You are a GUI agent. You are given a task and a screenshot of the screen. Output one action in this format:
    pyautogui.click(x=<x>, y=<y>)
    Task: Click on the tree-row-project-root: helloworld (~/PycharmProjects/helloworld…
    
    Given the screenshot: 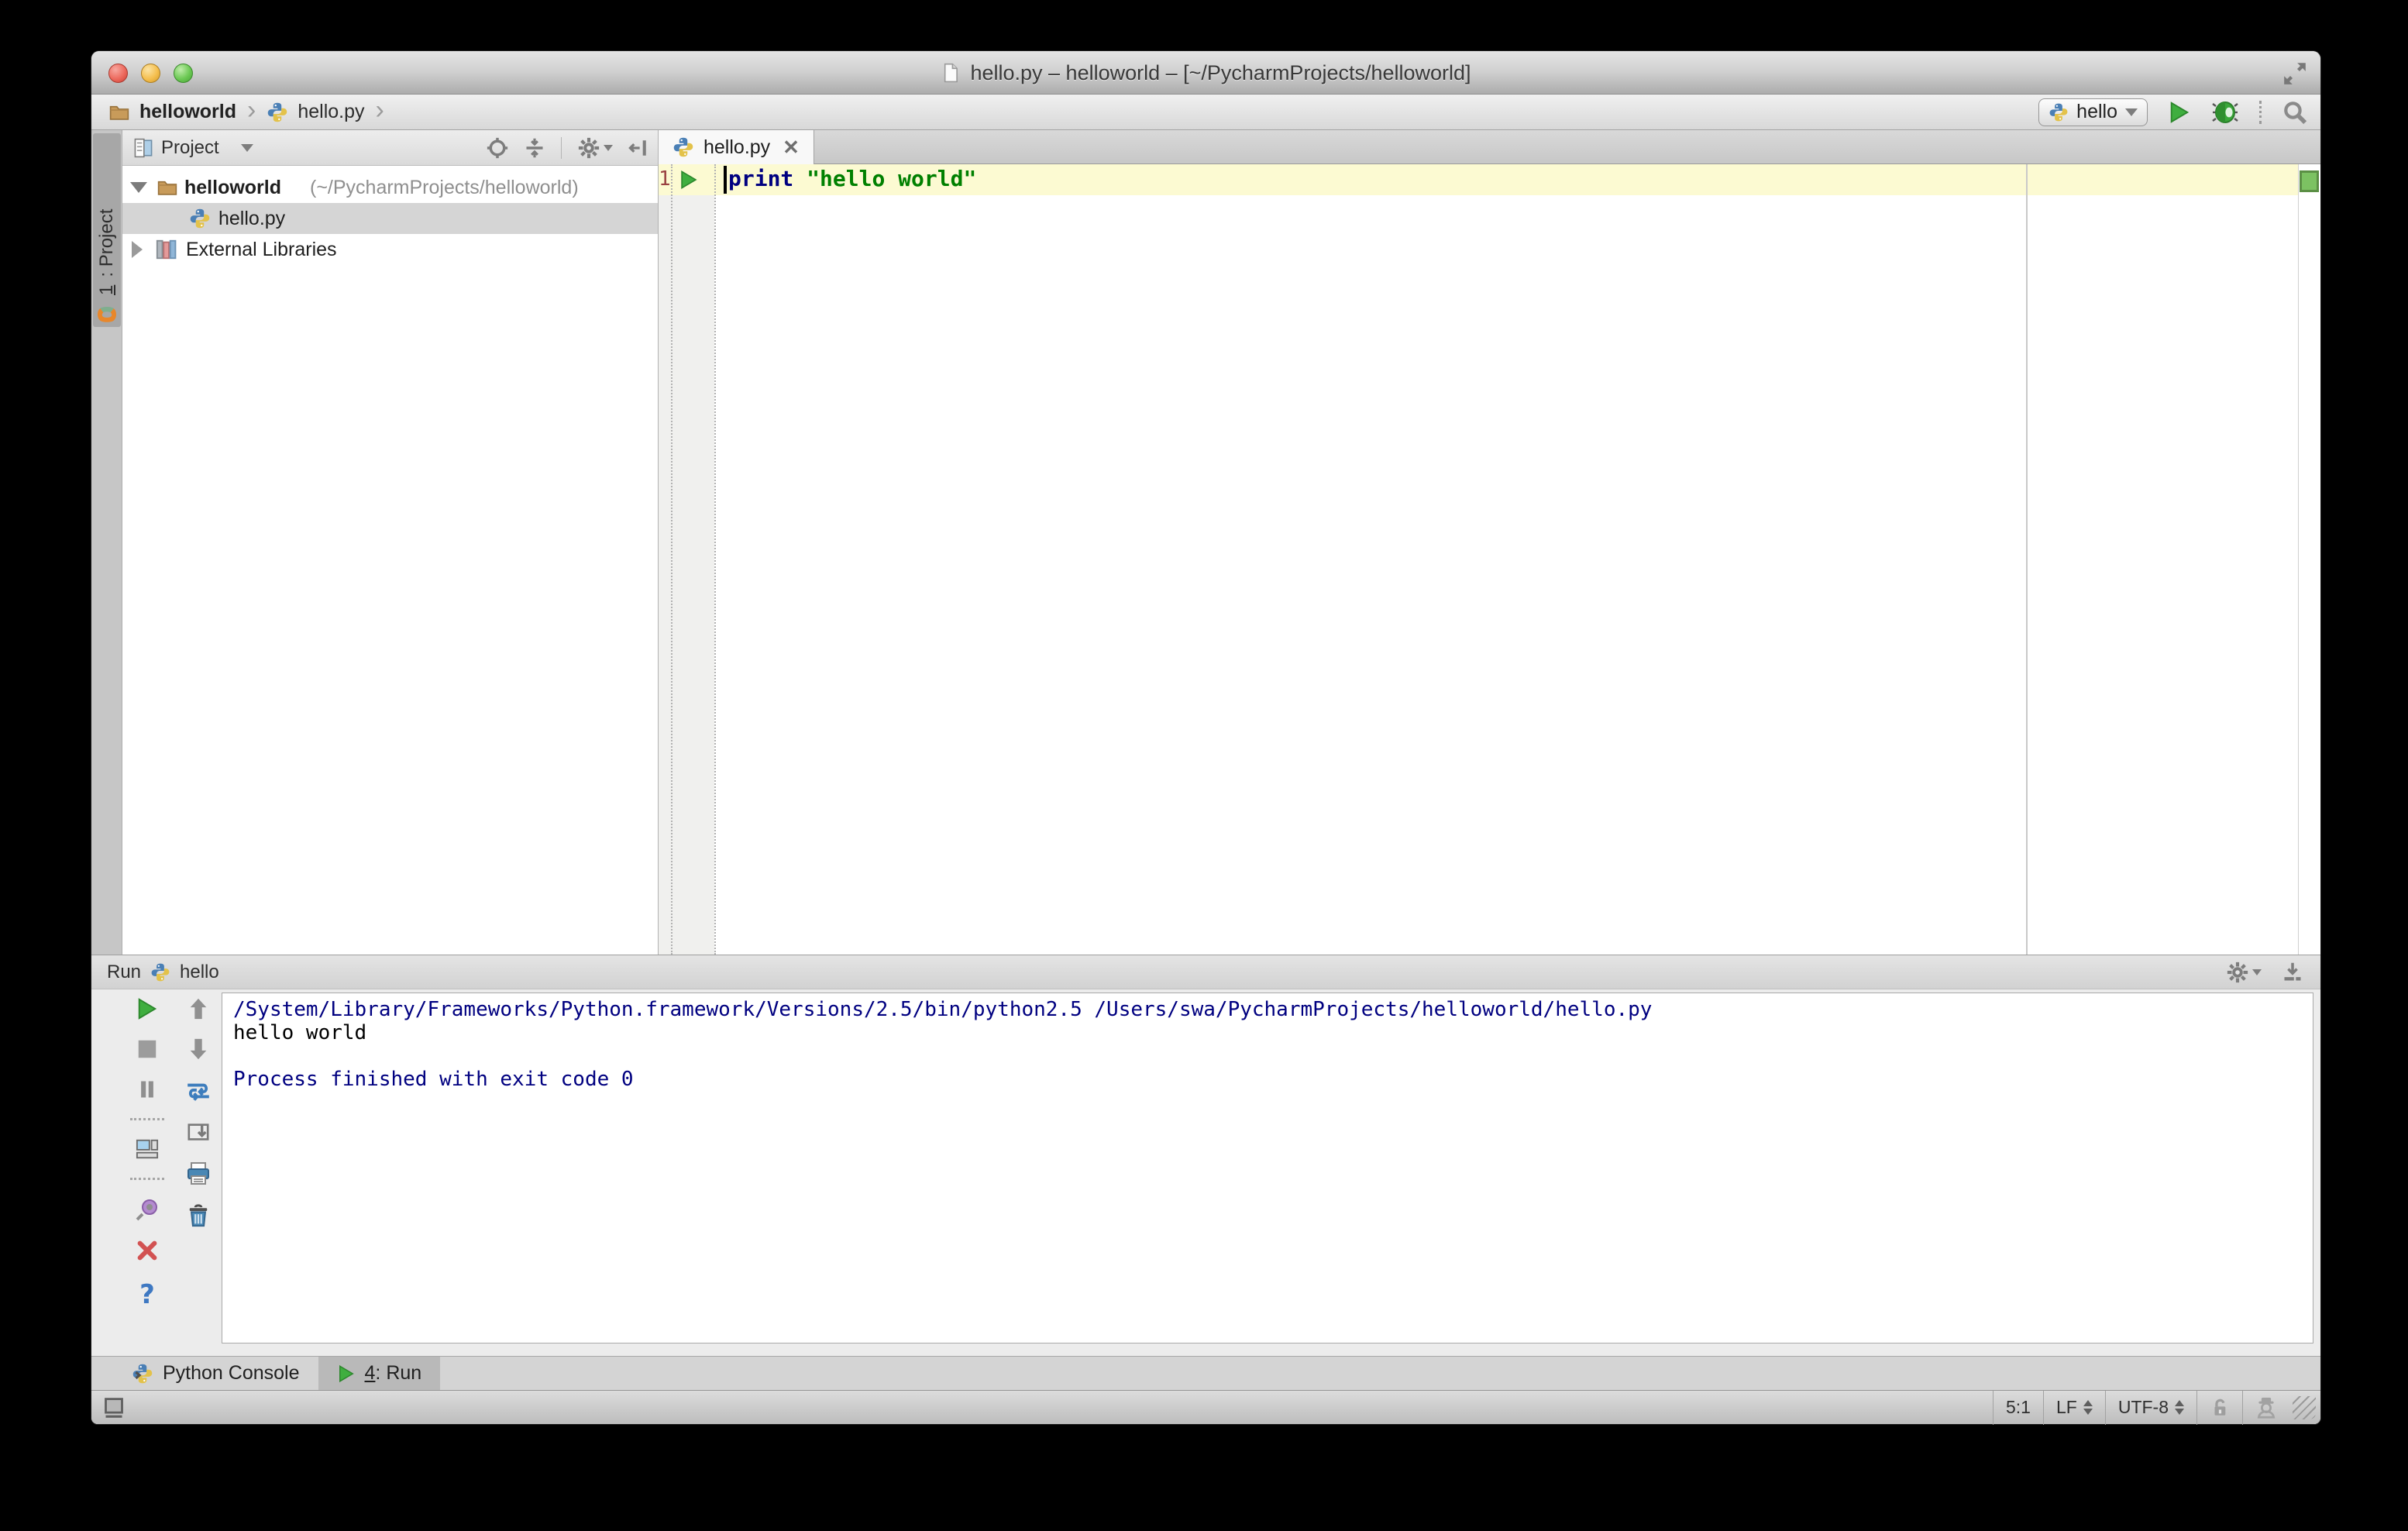 What is the action you would take?
    pyautogui.click(x=390, y=187)
    